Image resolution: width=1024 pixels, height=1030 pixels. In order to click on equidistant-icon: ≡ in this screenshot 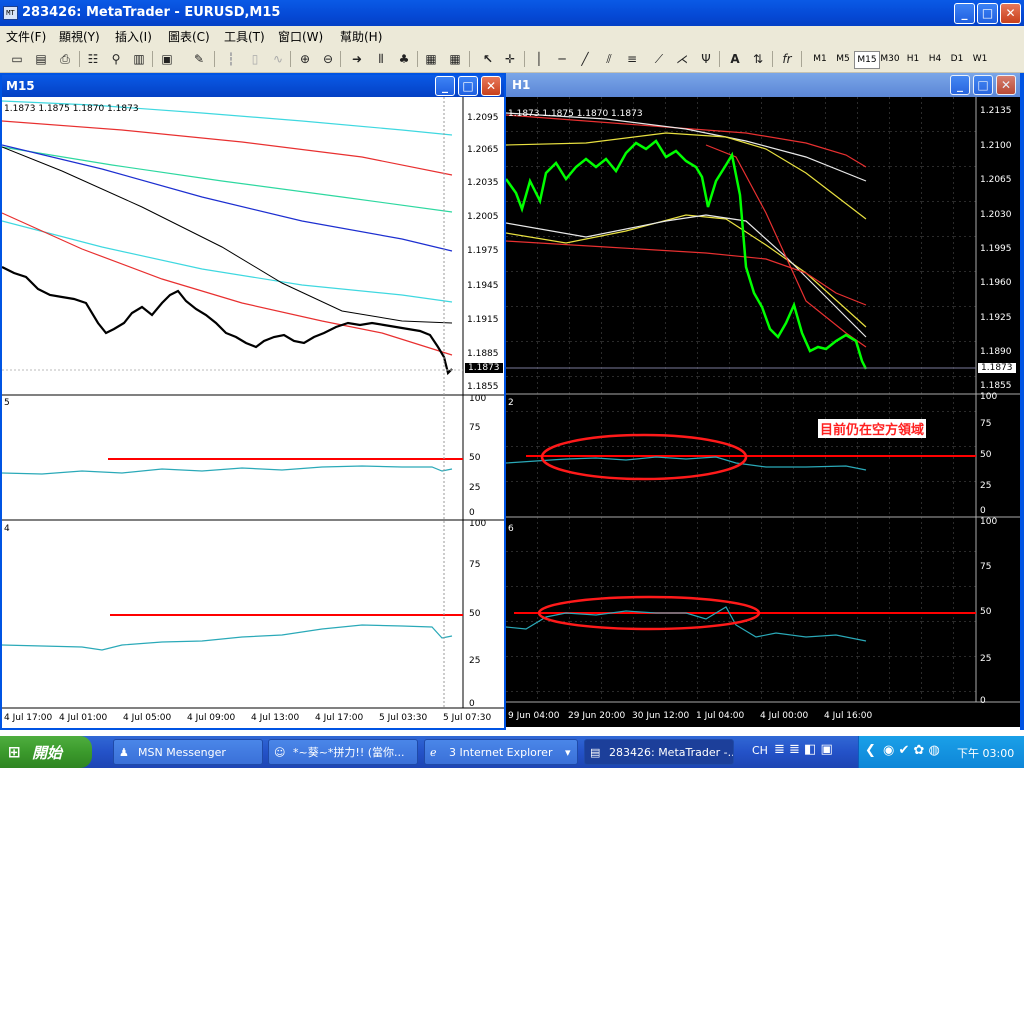, I will do `click(632, 59)`.